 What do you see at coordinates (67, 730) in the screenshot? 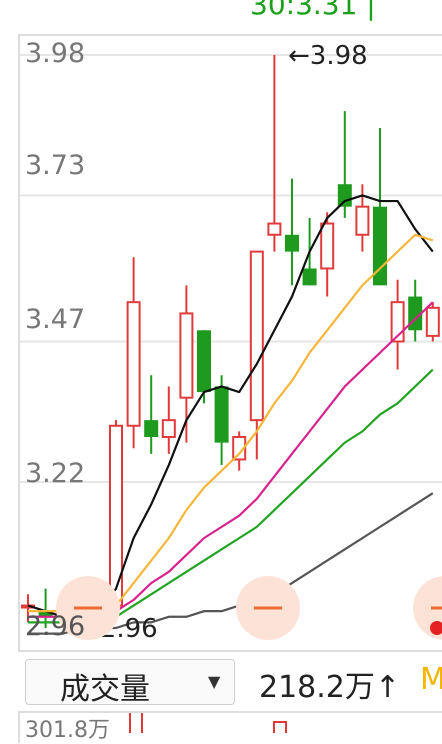
I see `volume-axis-top: 301.8万` at bounding box center [67, 730].